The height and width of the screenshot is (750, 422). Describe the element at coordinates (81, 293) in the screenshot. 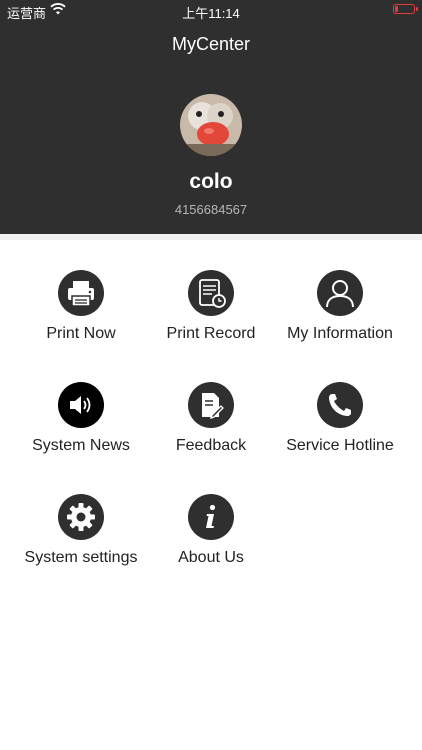

I see `printer-icon` at that location.